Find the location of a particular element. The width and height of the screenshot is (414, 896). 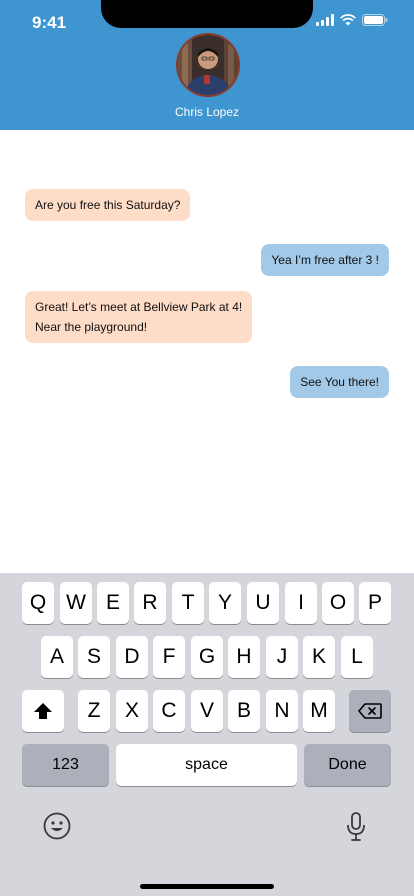

message-bubble-sent: See You there! is located at coordinates (339, 382).